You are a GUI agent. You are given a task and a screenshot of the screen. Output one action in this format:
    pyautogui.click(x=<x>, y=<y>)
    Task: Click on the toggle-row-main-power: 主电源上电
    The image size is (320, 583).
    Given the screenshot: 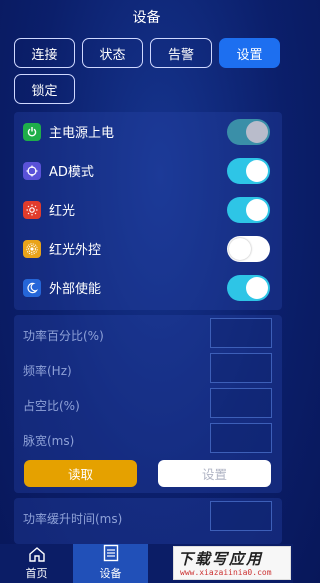 What is the action you would take?
    pyautogui.click(x=148, y=131)
    